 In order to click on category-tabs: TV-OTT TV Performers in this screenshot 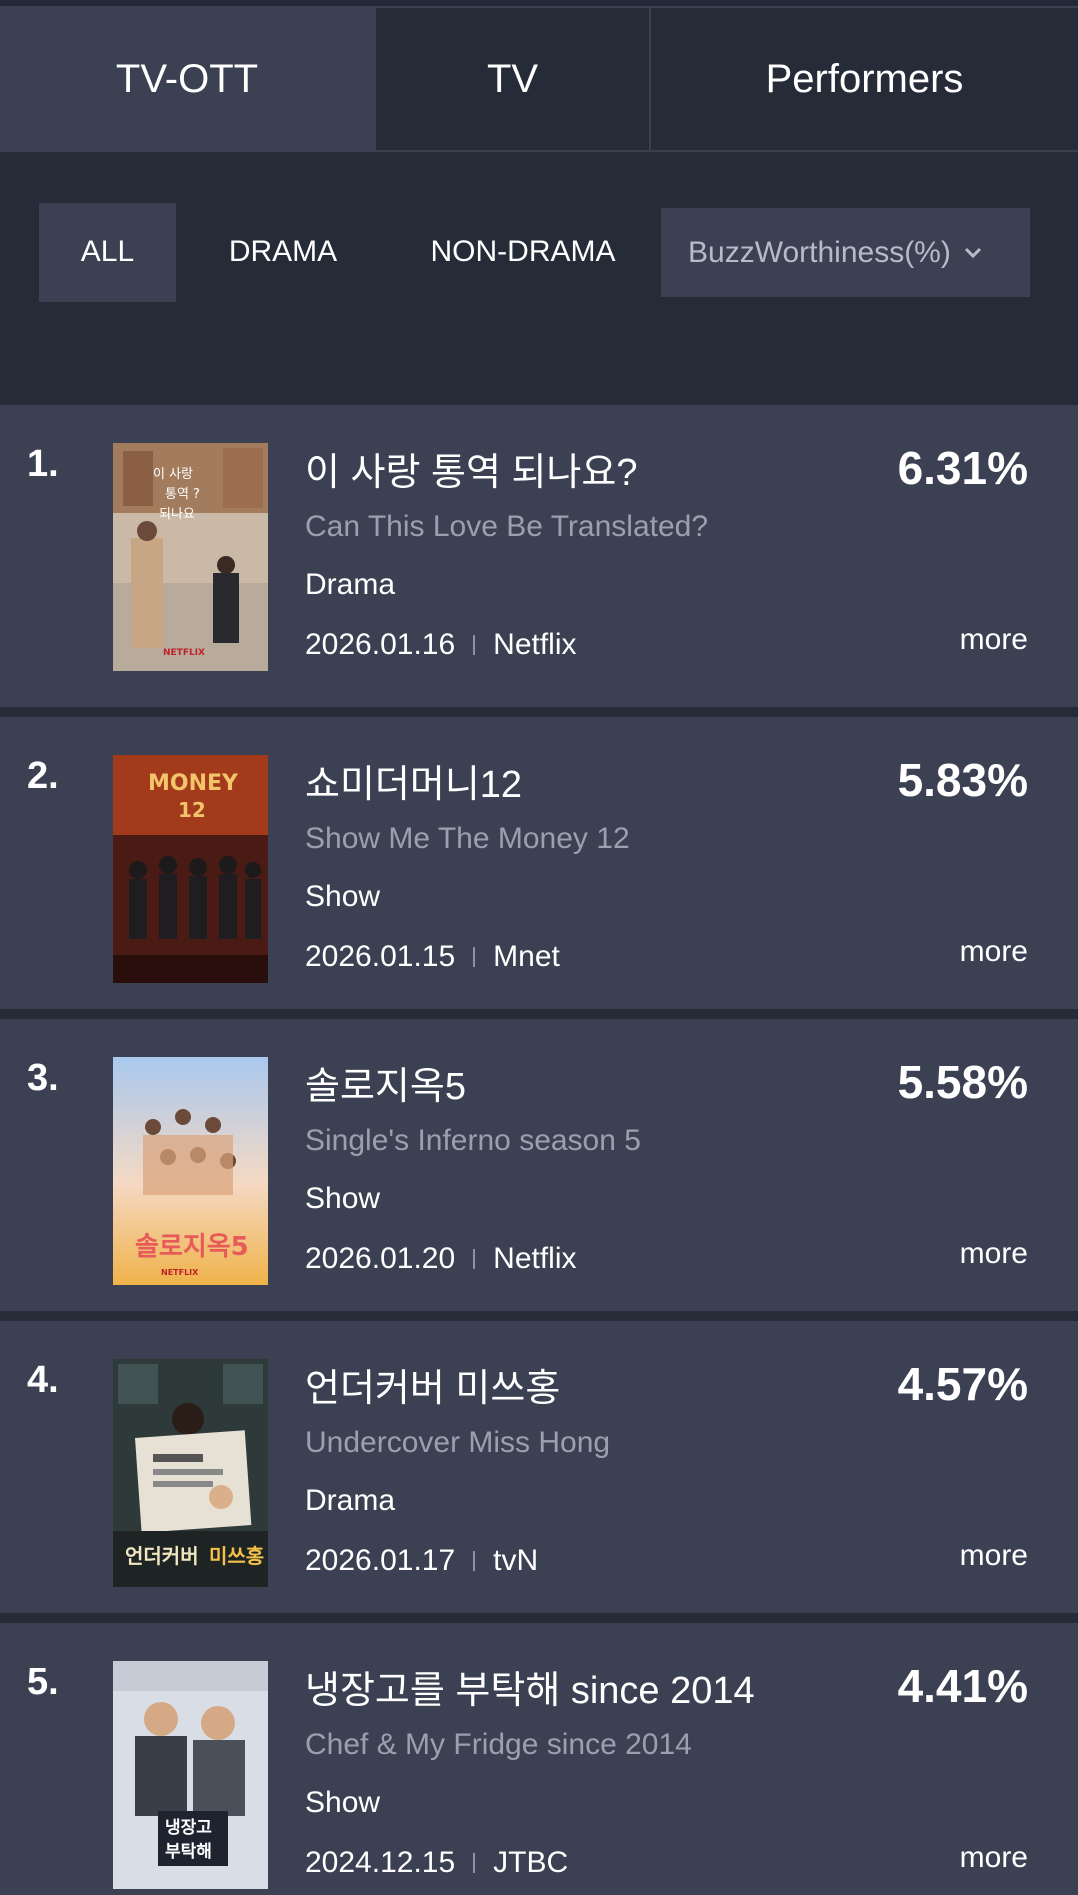, I will do `click(539, 79)`.